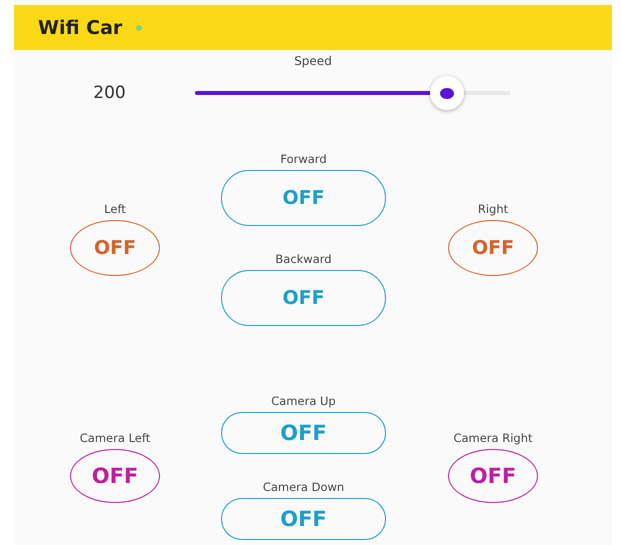 Image resolution: width=621 pixels, height=545 pixels. I want to click on slider-thumb, so click(447, 93).